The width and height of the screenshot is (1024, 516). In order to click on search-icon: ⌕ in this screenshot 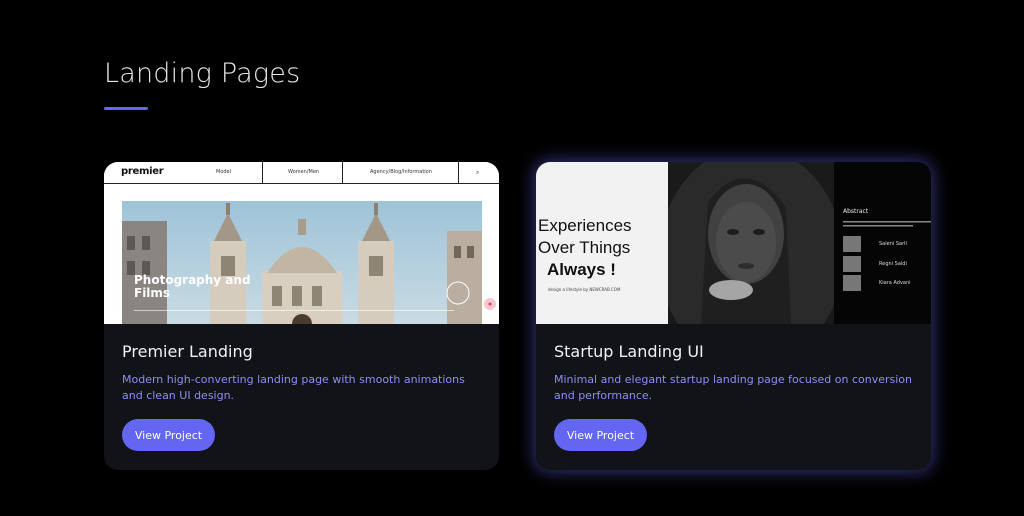, I will do `click(478, 172)`.